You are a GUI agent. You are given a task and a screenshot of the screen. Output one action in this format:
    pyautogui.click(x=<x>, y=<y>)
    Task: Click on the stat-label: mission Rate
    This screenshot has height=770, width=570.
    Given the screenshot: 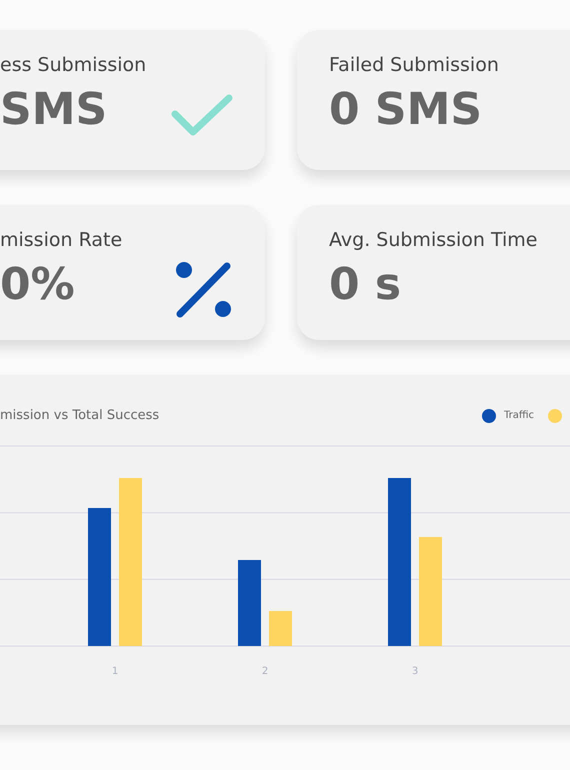 What is the action you would take?
    pyautogui.click(x=61, y=240)
    